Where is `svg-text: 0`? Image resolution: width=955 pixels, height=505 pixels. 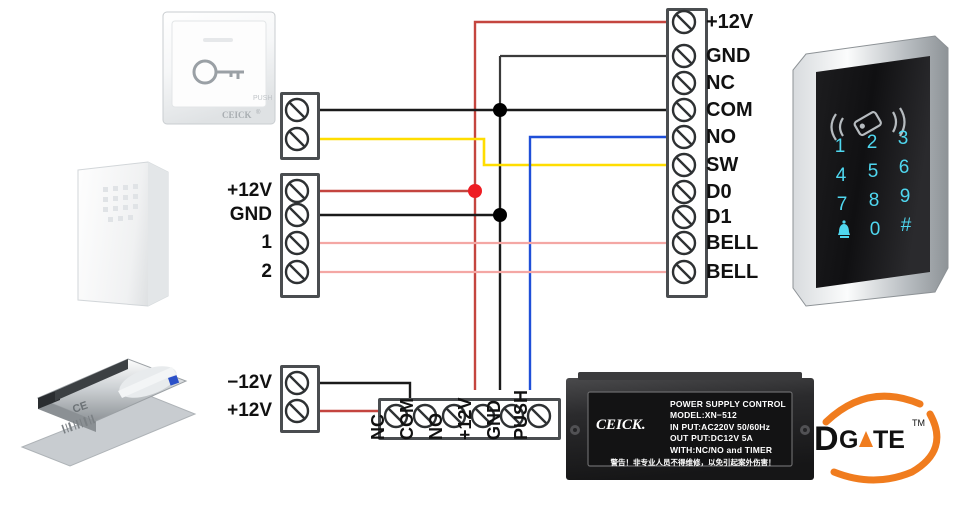 svg-text: 0 is located at coordinates (875, 229).